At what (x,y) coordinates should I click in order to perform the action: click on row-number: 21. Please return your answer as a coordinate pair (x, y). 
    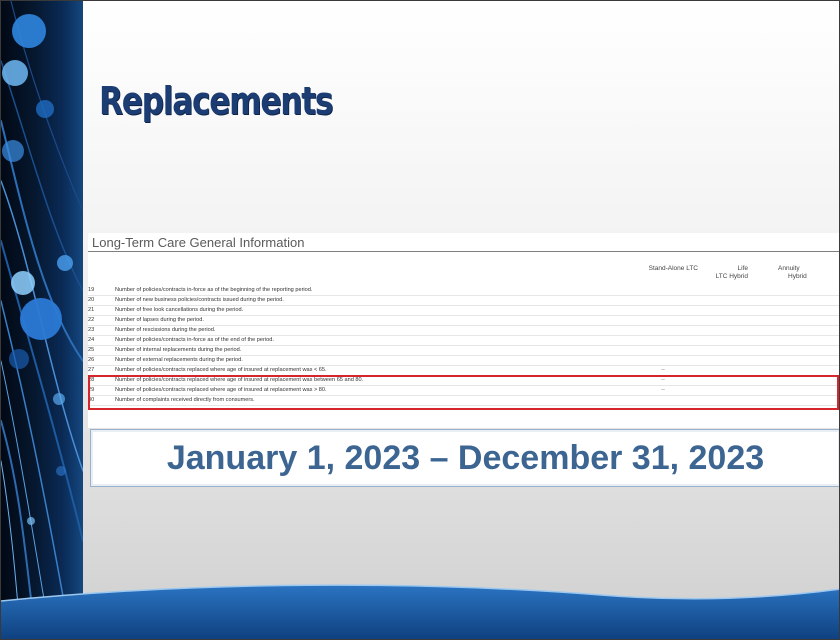
    Looking at the image, I should click on (91, 310).